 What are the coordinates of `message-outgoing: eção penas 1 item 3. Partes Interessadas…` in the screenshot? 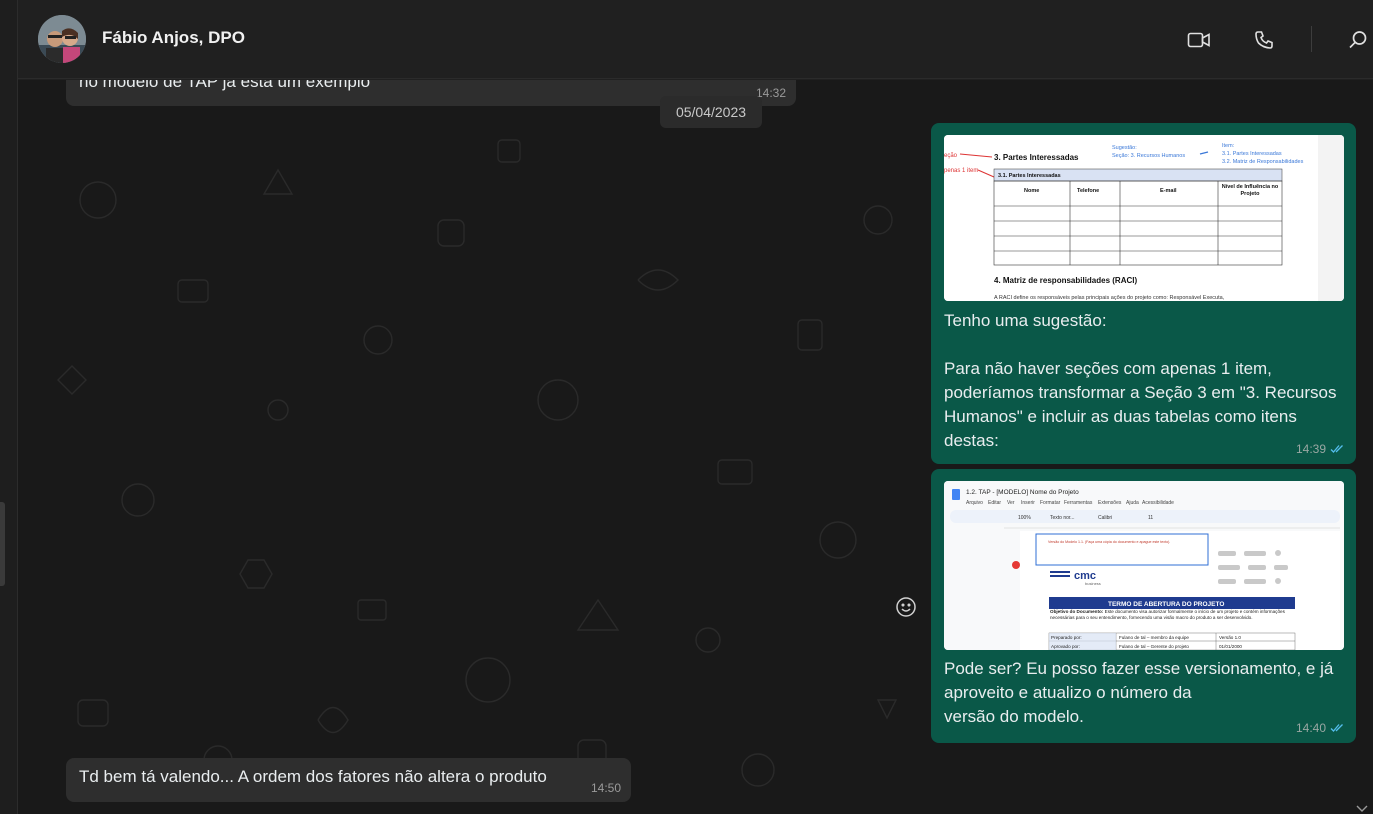 It's located at (1143, 293).